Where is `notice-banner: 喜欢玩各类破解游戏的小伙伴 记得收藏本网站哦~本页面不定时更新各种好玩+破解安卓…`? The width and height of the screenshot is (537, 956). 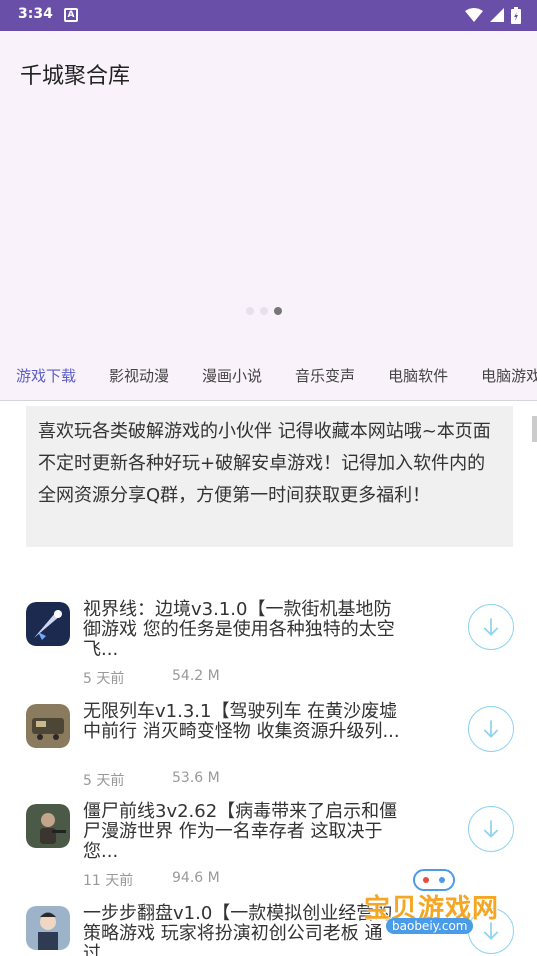 notice-banner: 喜欢玩各类破解游戏的小伙伴 记得收藏本网站哦~本页面不定时更新各种好玩+破解安卓… is located at coordinates (269, 476).